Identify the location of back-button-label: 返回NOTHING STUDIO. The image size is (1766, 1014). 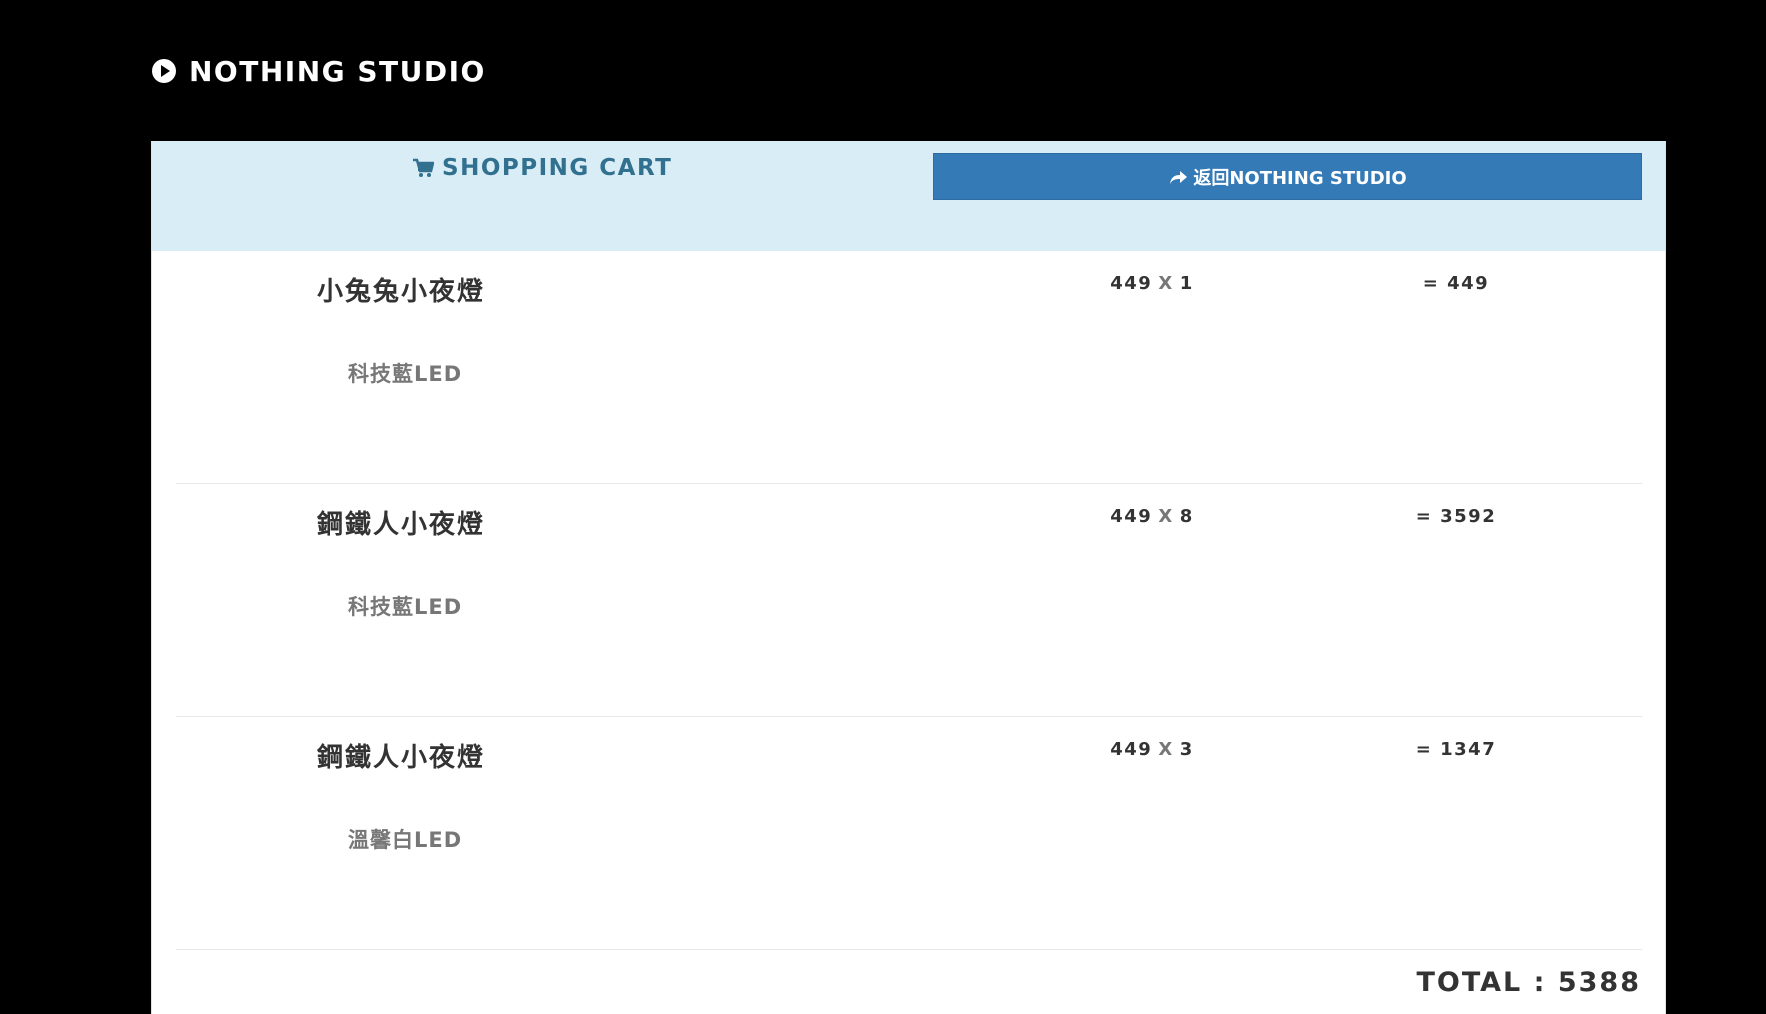
(1300, 178).